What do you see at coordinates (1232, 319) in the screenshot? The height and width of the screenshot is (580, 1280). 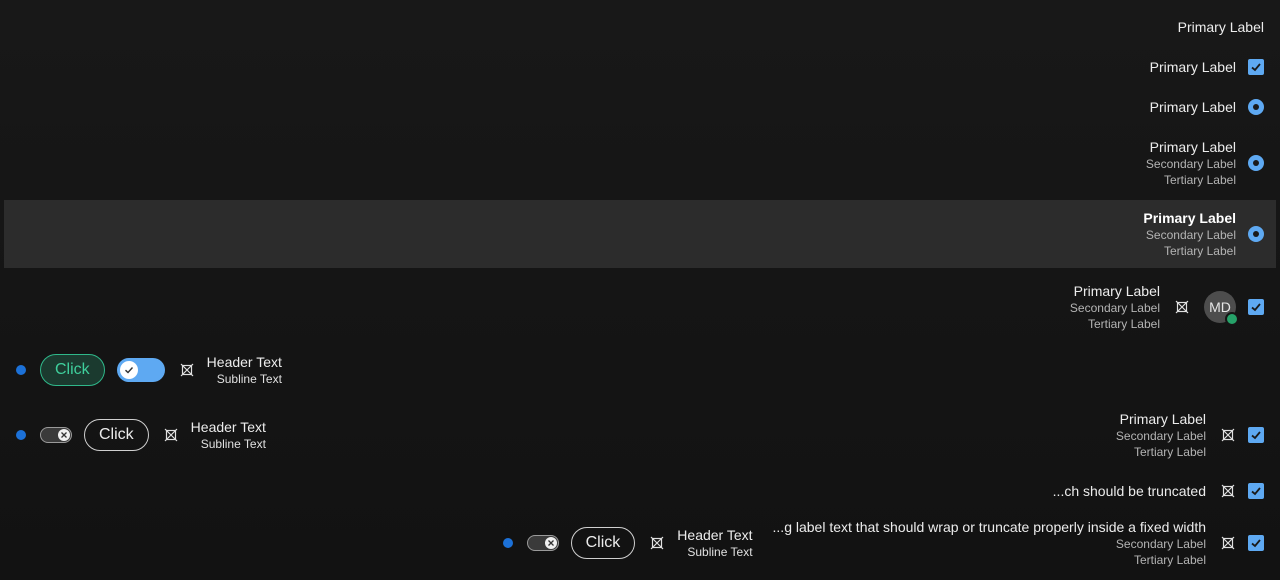 I see `presence-indicator` at bounding box center [1232, 319].